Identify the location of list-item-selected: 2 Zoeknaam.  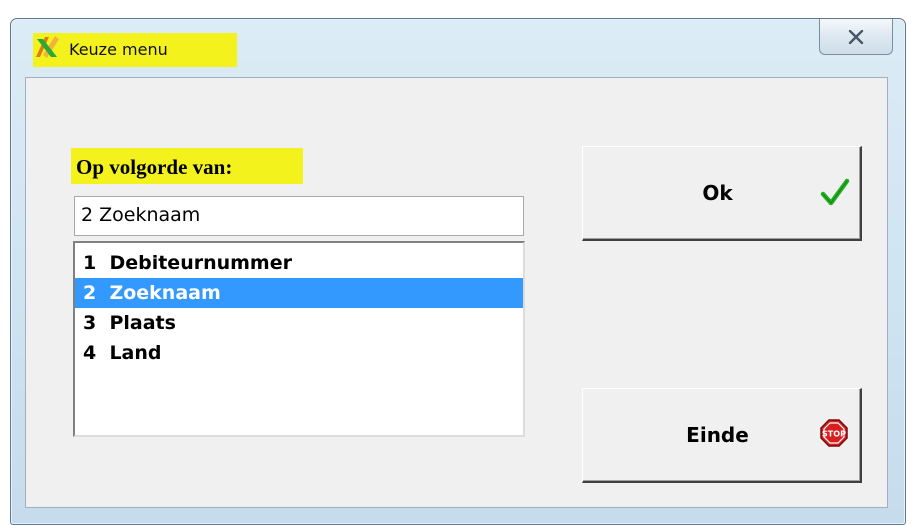
(299, 293).